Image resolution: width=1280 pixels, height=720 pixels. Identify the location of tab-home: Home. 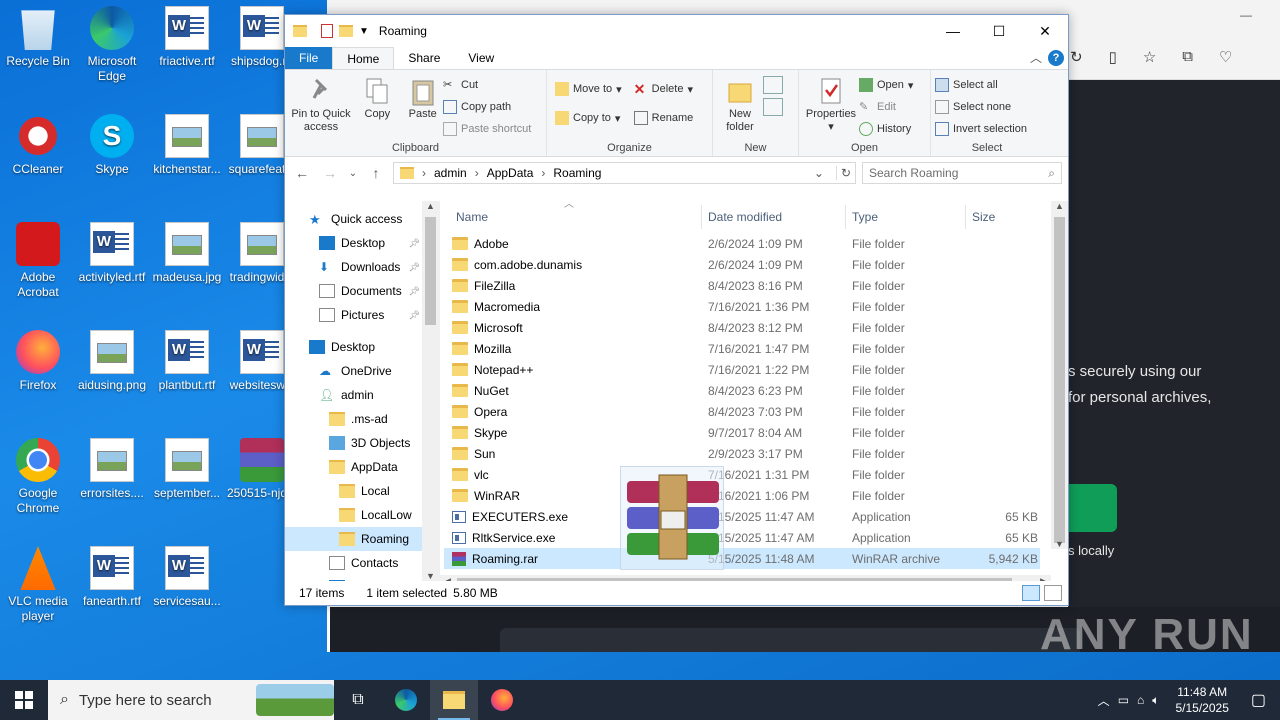
(363, 58).